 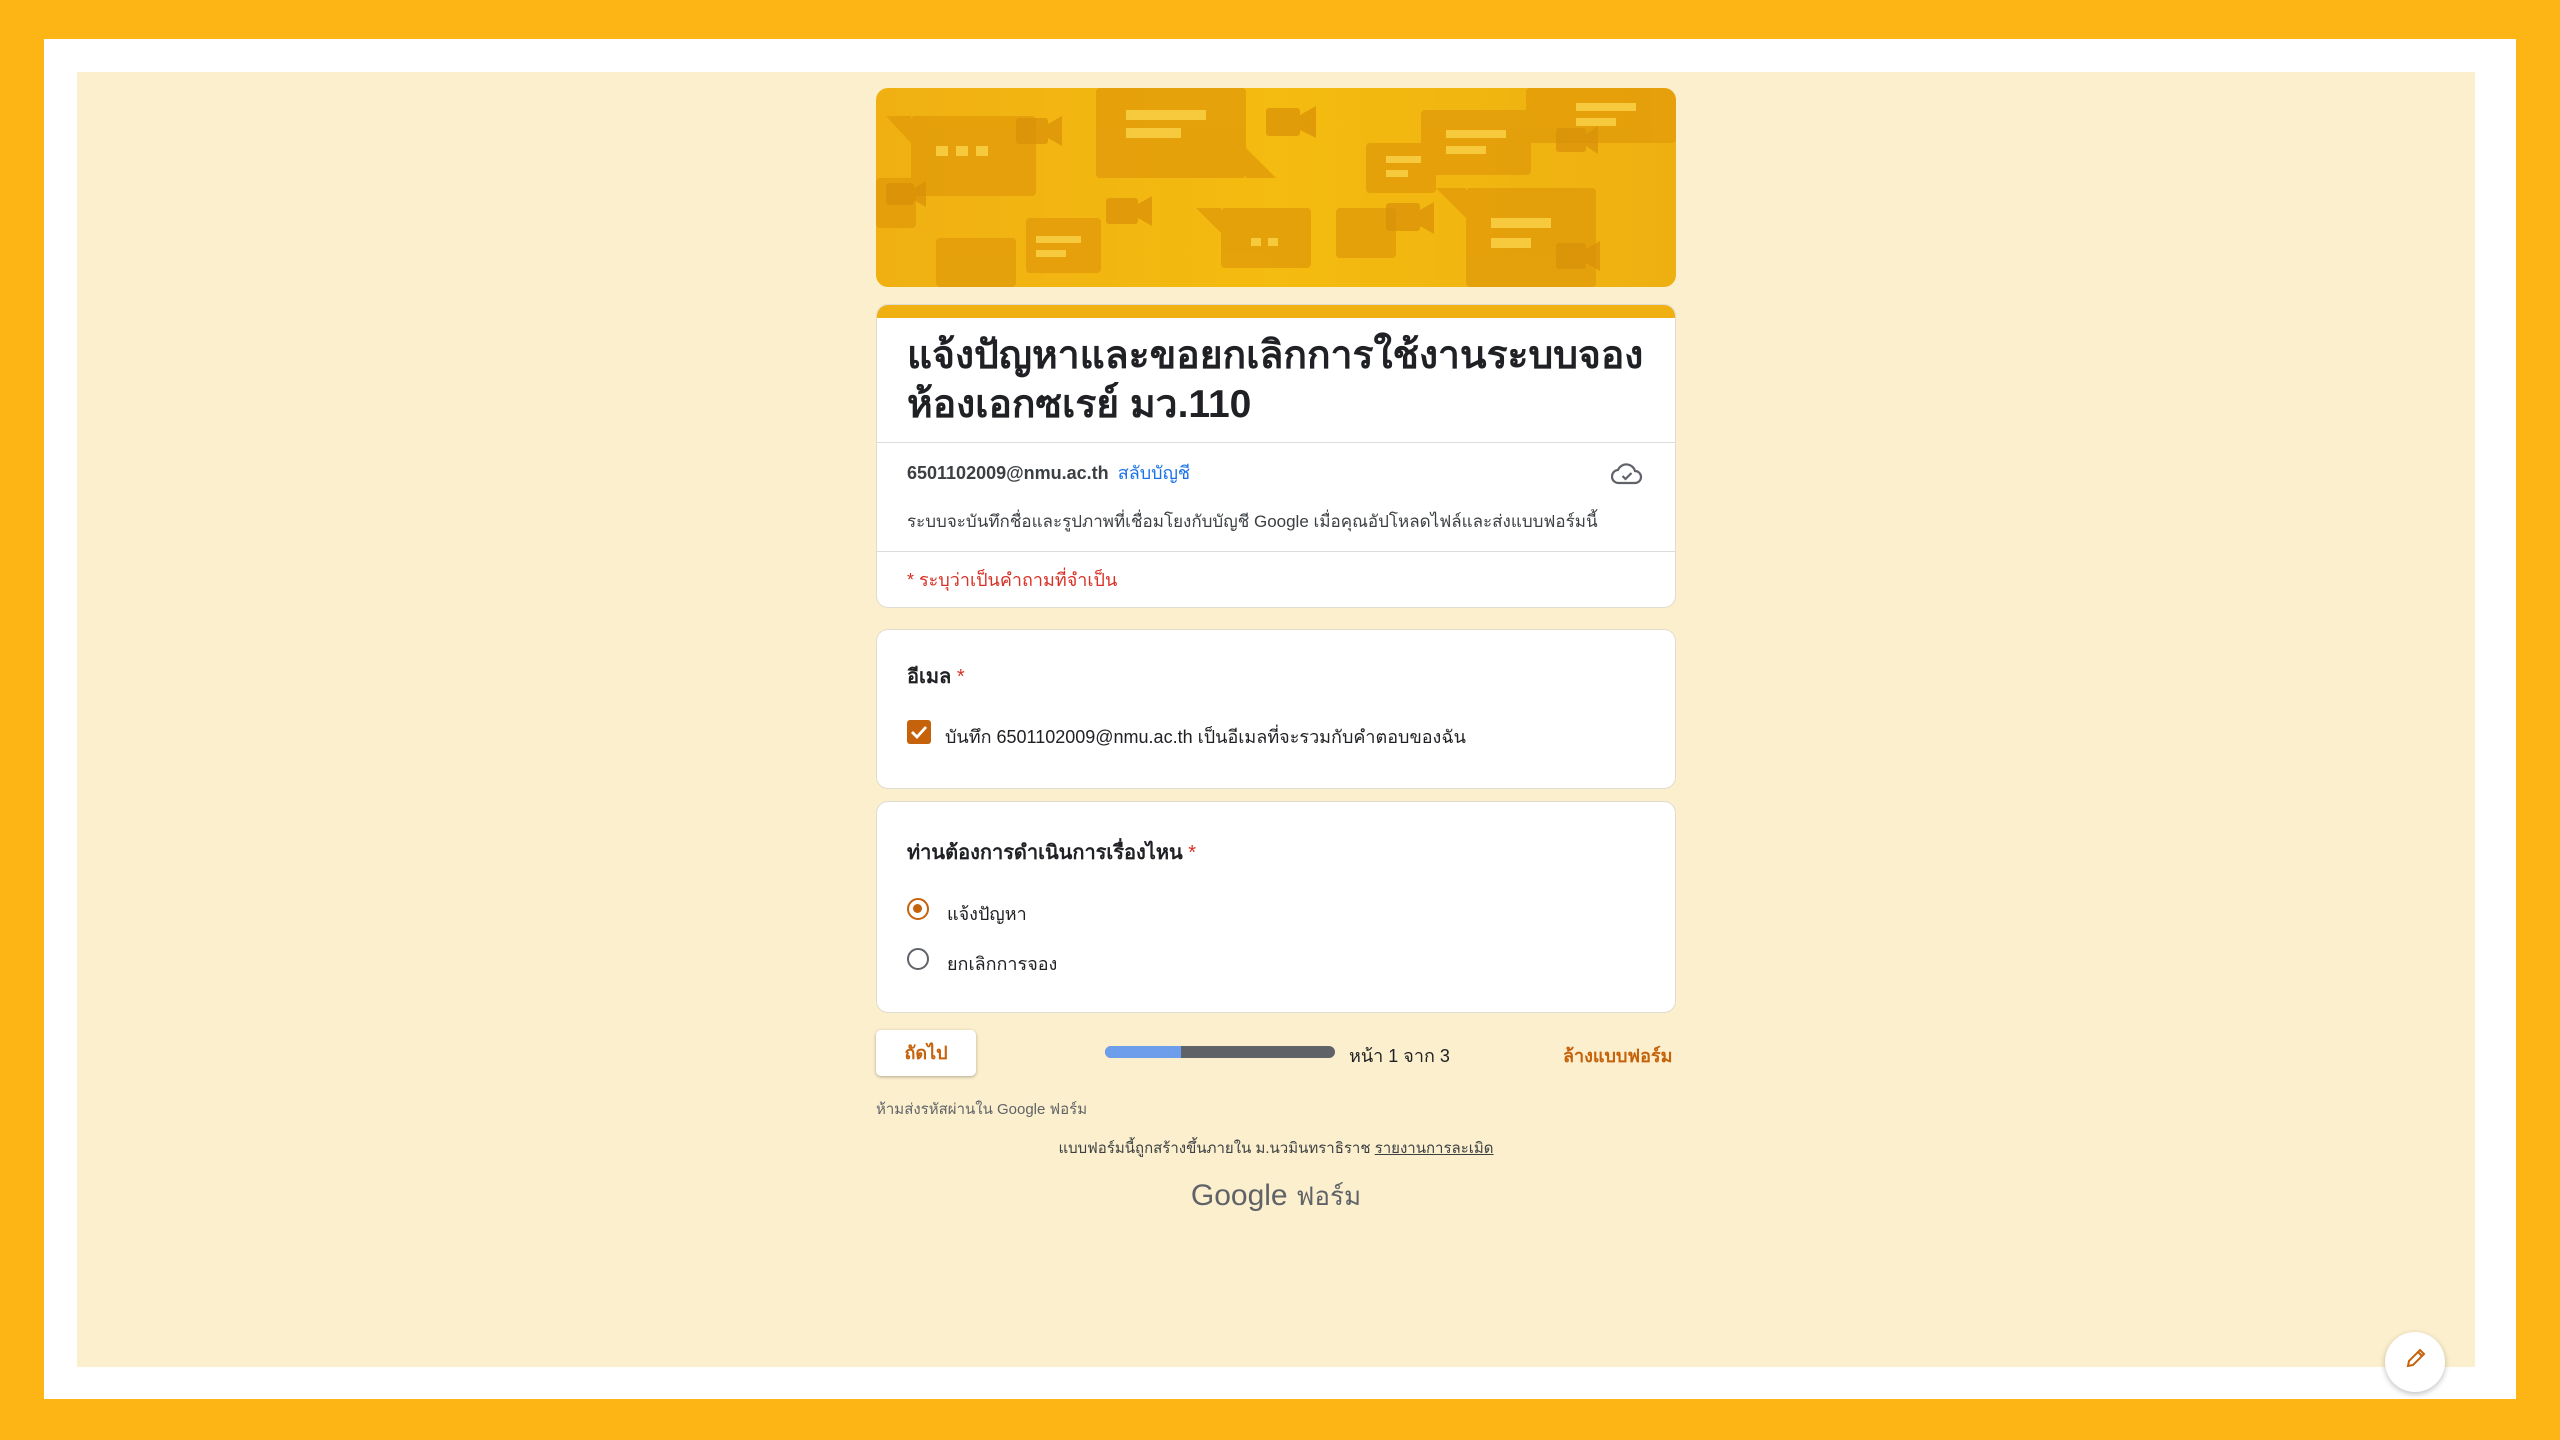 I want to click on banner-illustration, so click(x=1276, y=187).